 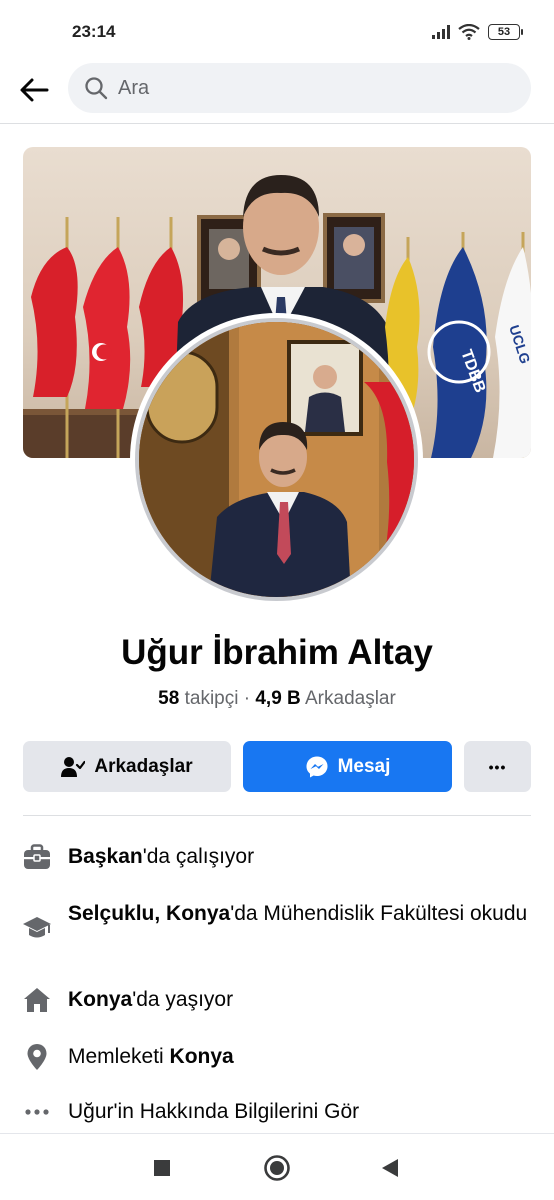 What do you see at coordinates (149, 913) in the screenshot?
I see `info-education-school: Selçuklu, Konya` at bounding box center [149, 913].